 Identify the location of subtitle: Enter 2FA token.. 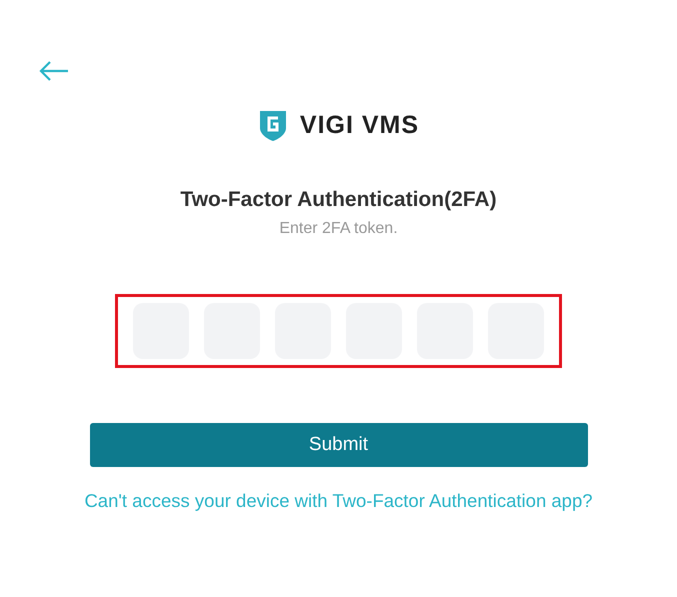
(338, 229).